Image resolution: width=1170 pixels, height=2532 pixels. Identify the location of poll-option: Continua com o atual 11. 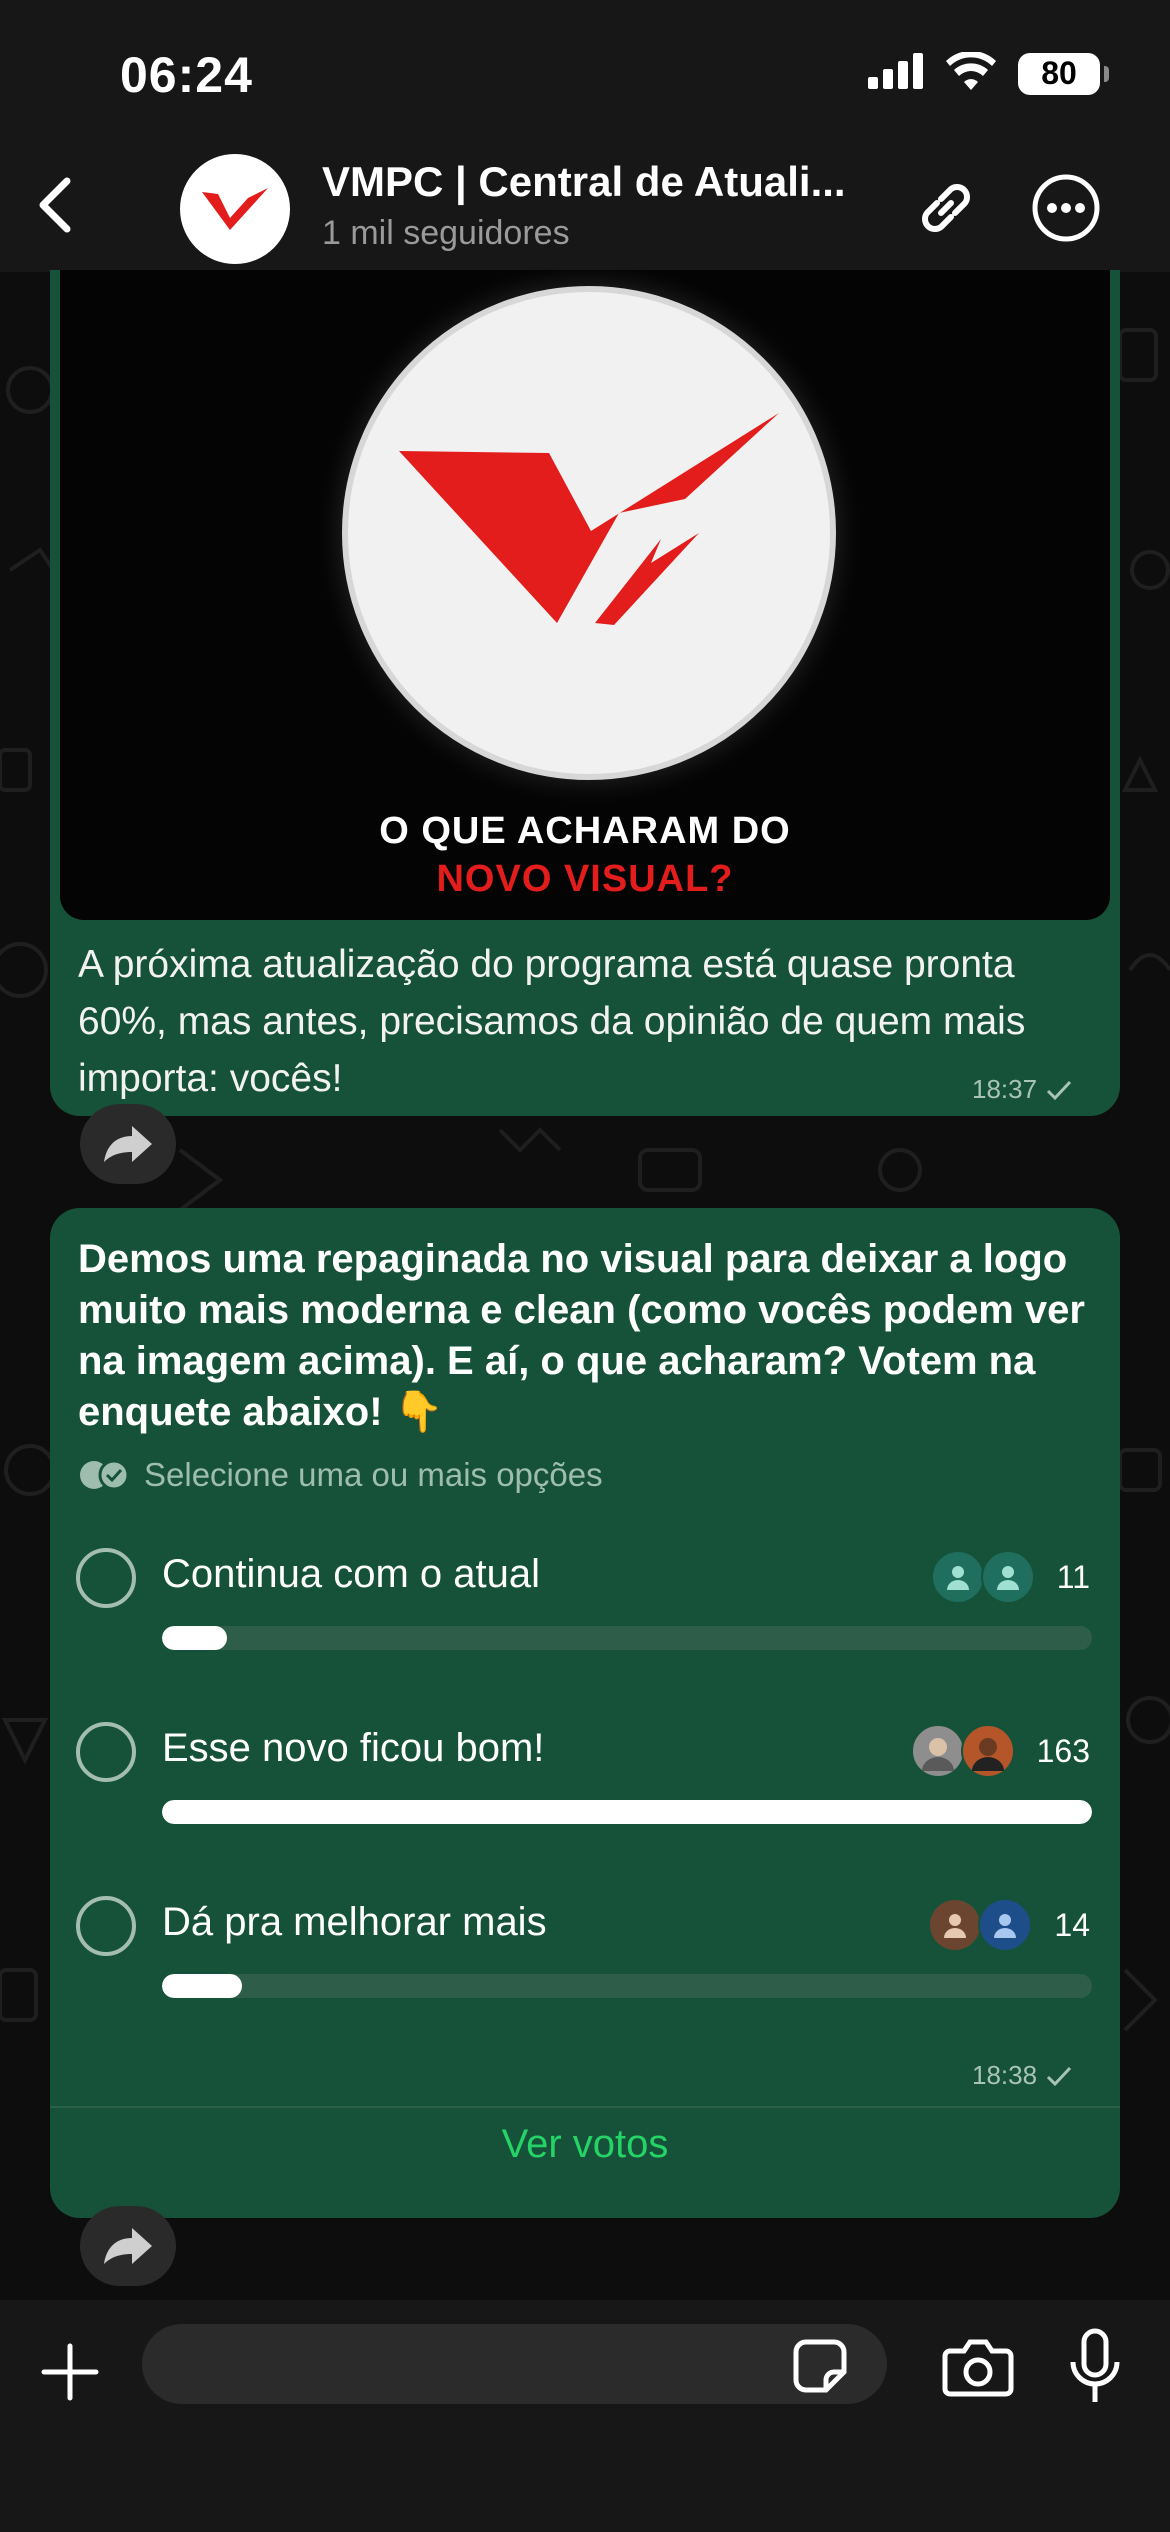
(585, 1623).